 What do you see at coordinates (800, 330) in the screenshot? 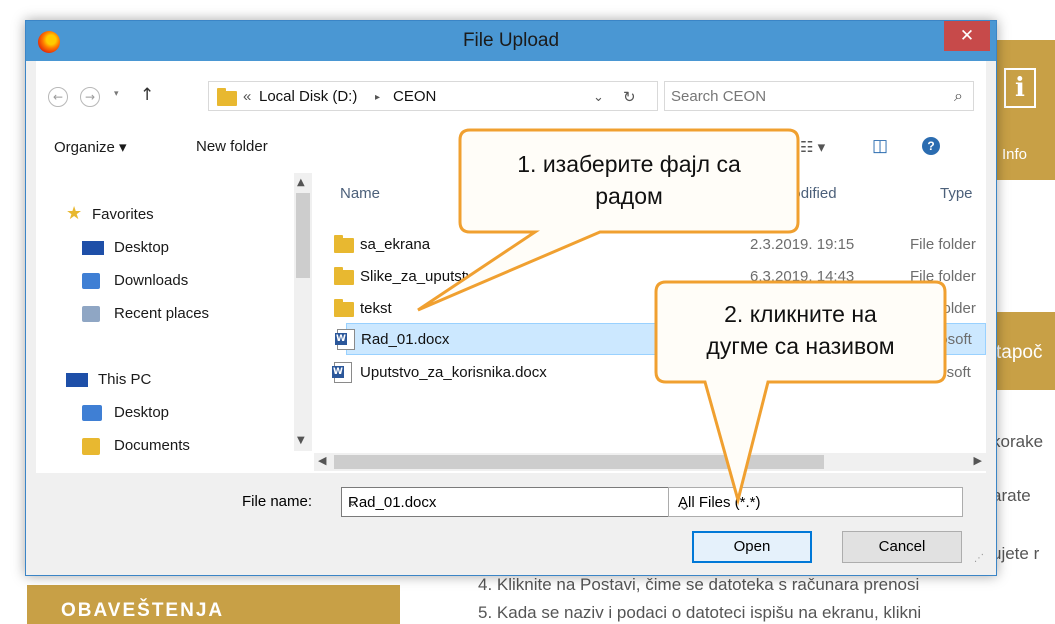
I see `callout-text-click-open: 2. кликните на дугме са називом` at bounding box center [800, 330].